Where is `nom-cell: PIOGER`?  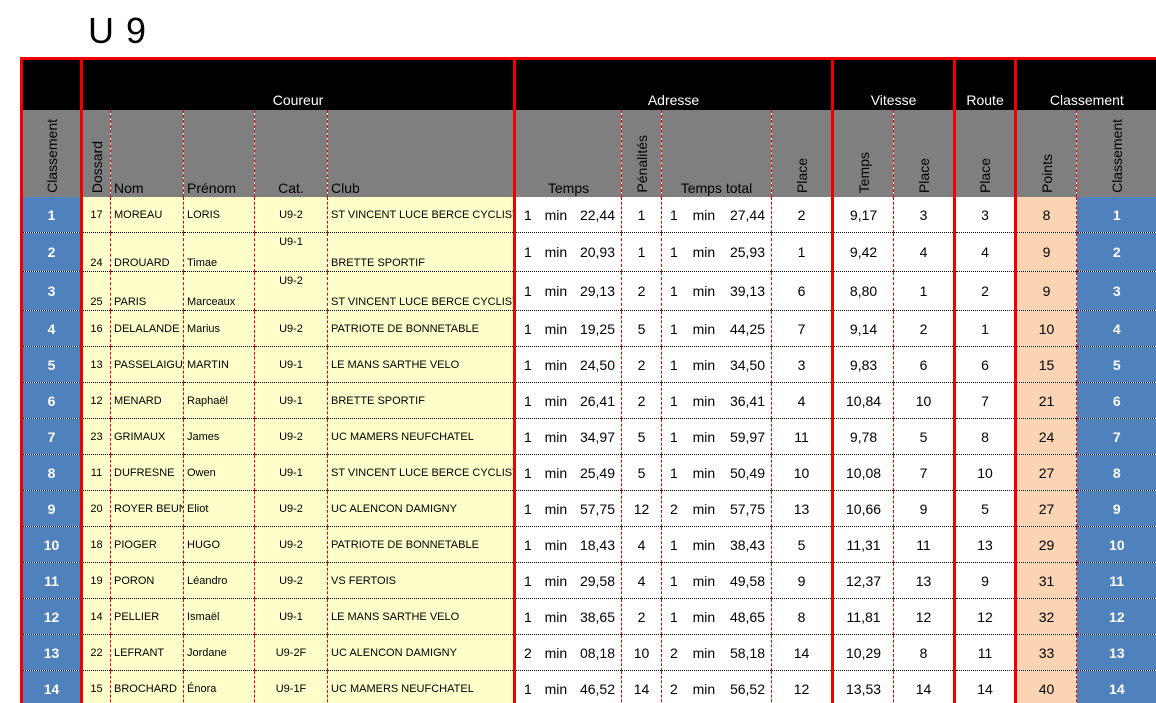
nom-cell: PIOGER is located at coordinates (147, 544).